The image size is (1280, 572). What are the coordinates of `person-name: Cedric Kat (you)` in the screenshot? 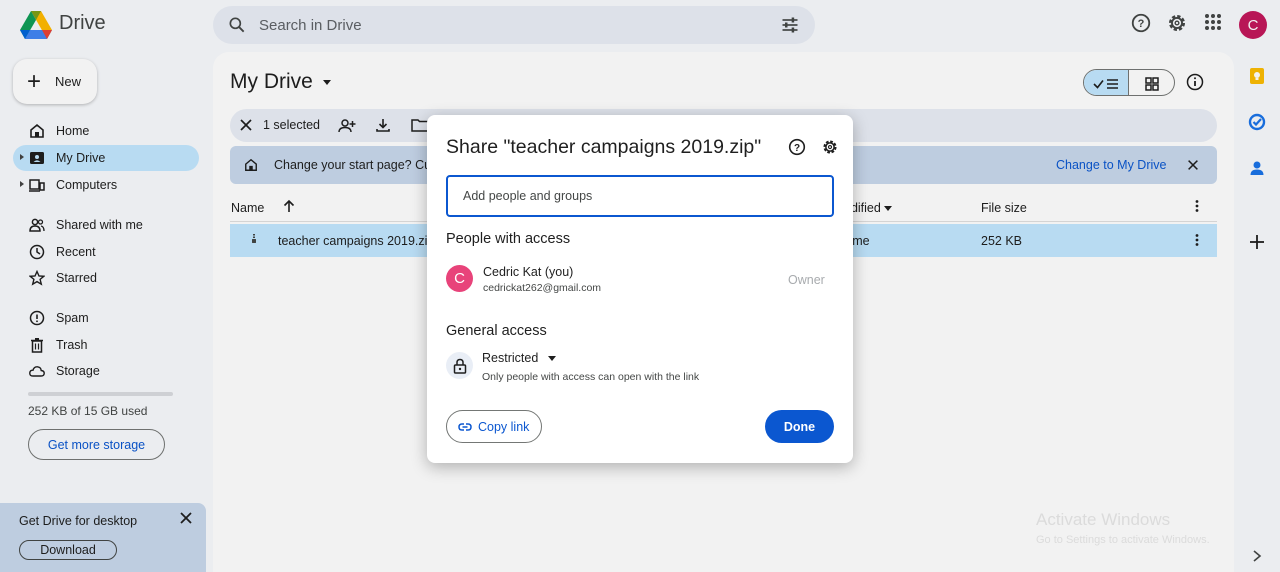 It's located at (528, 272).